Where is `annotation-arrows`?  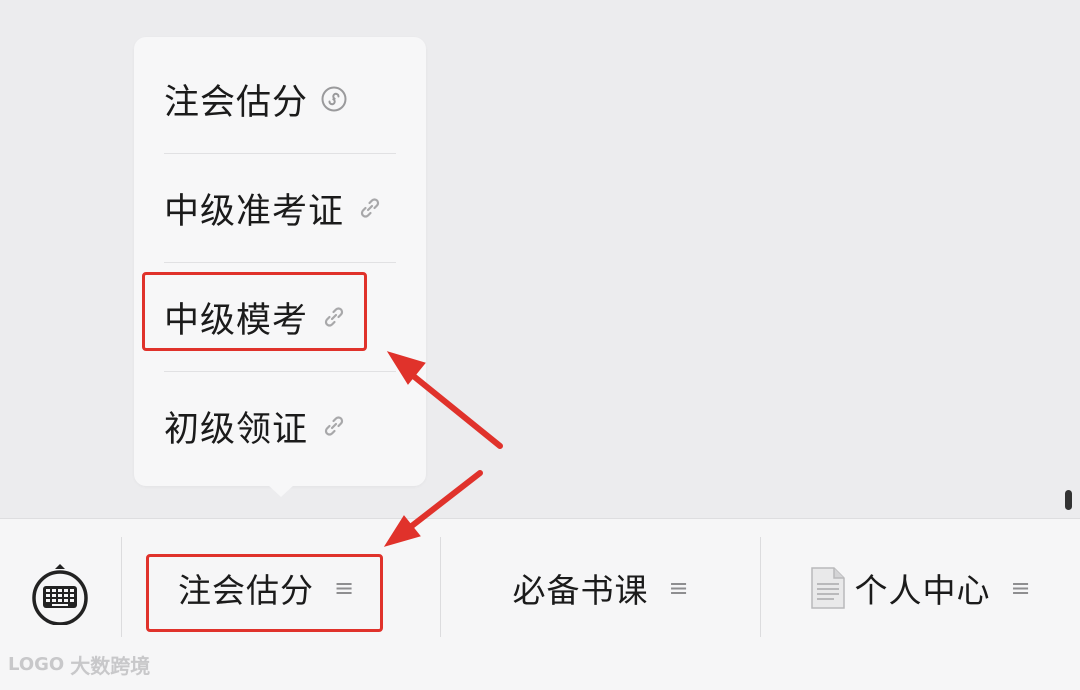
annotation-arrows is located at coordinates (443, 449).